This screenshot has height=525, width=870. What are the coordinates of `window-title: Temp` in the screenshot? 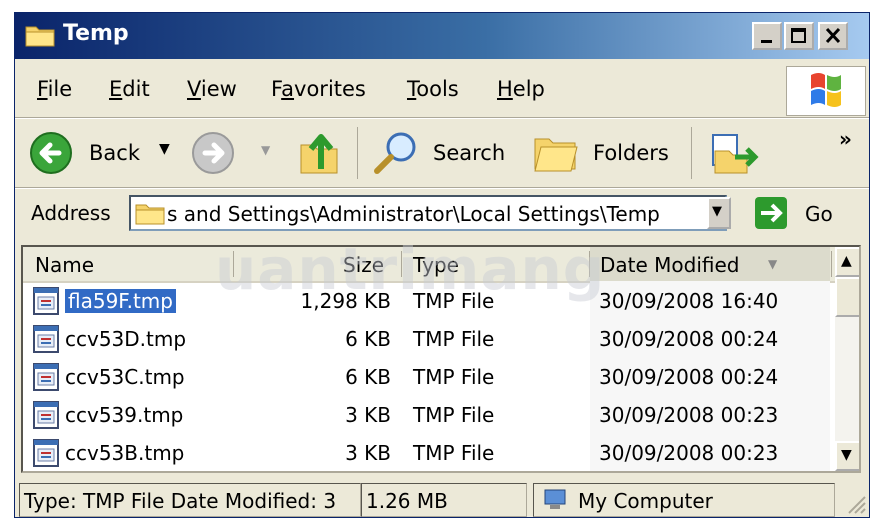 It's located at (96, 33).